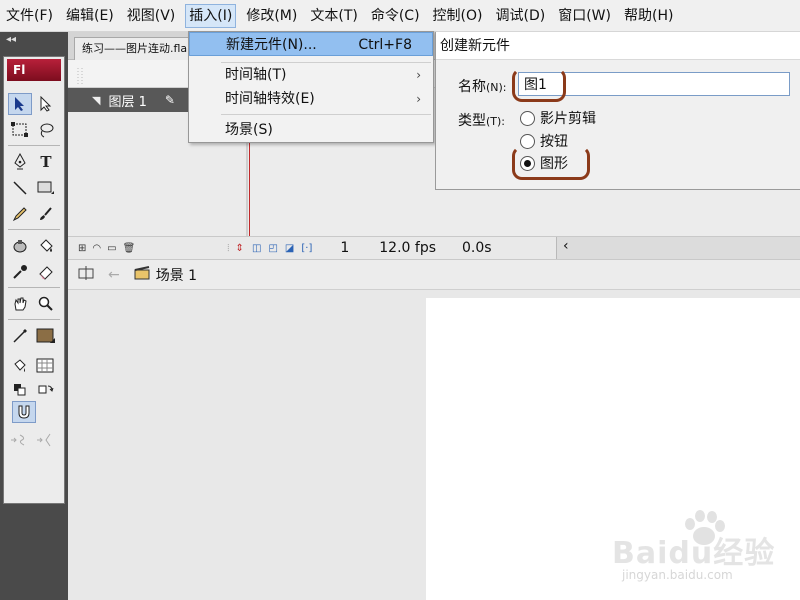 The image size is (800, 600). What do you see at coordinates (648, 16) in the screenshot?
I see `menu-help: 帮助(H)` at bounding box center [648, 16].